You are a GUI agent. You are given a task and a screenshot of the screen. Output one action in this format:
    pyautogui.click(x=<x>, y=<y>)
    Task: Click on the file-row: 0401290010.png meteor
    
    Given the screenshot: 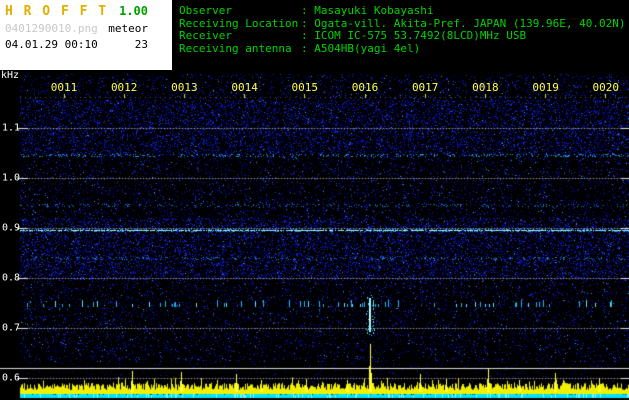 What is the action you would take?
    pyautogui.click(x=76, y=28)
    